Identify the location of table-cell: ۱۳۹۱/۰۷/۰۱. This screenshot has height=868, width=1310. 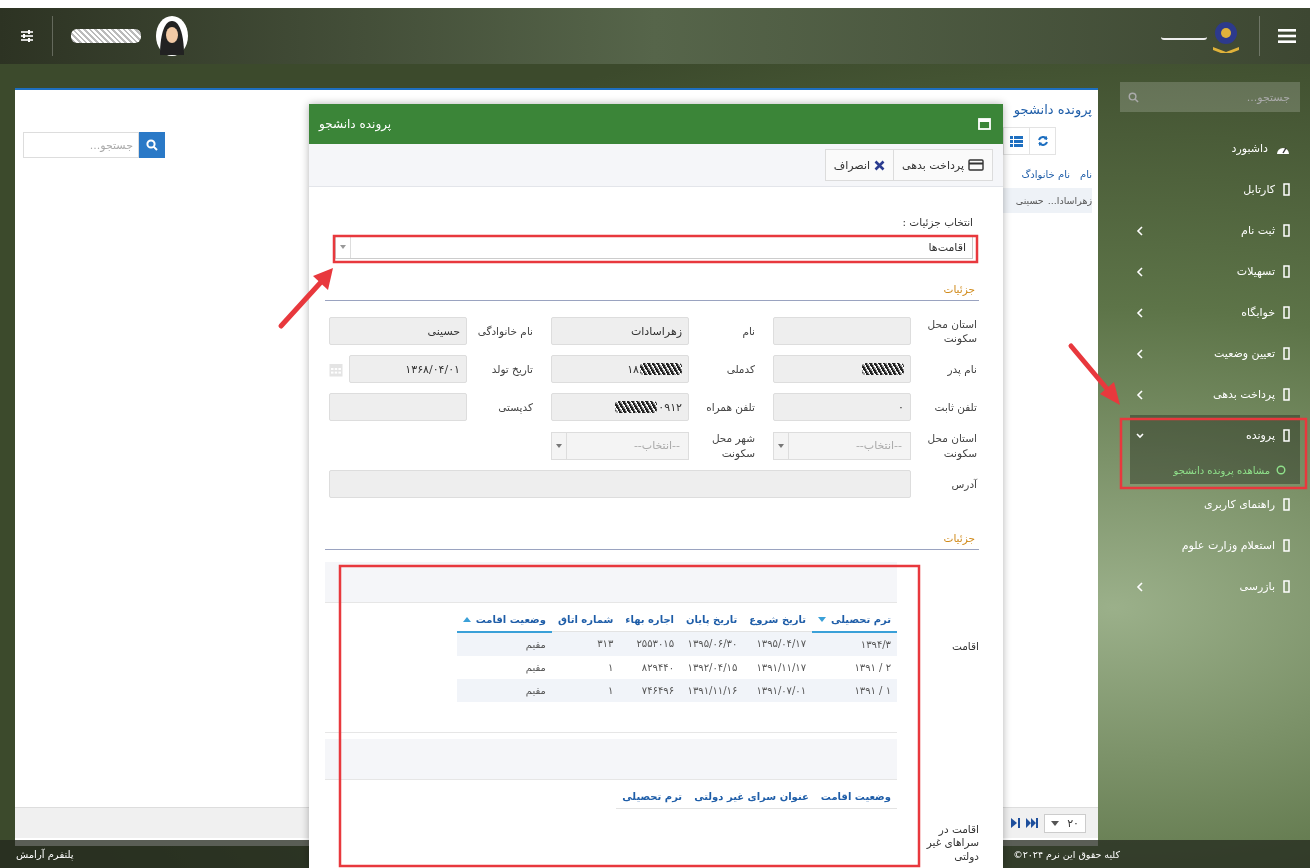
(778, 690).